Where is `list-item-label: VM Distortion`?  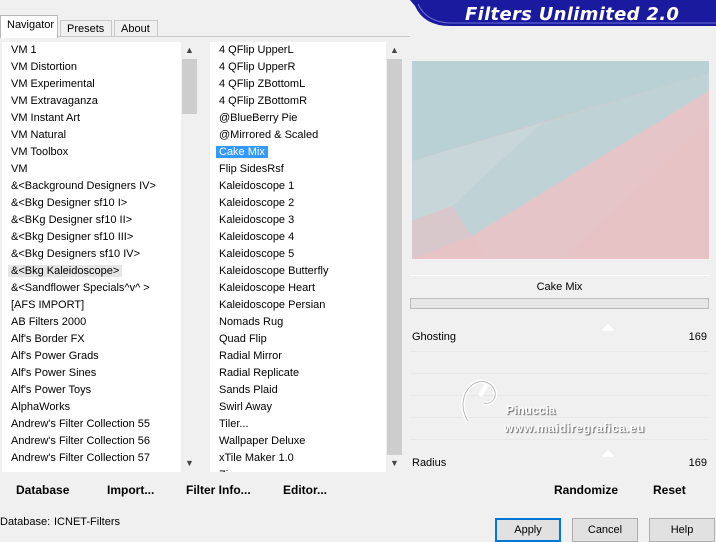
list-item-label: VM Distortion is located at coordinates (44, 67).